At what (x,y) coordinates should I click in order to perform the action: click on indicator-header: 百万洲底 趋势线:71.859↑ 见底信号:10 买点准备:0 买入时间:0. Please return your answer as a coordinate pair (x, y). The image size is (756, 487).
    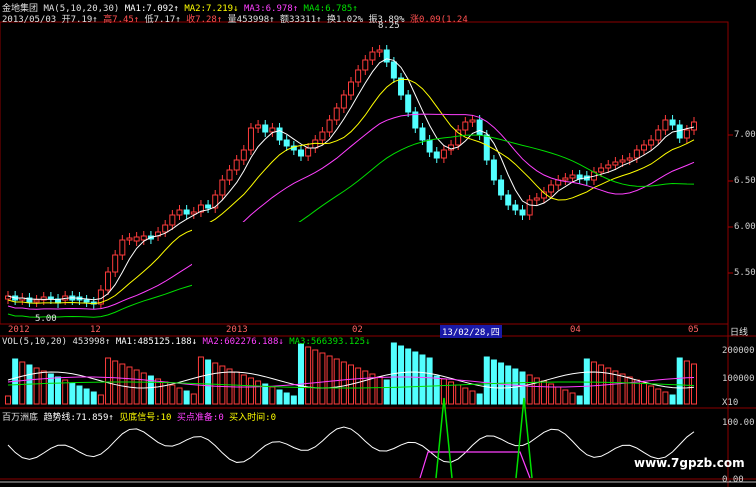
    Looking at the image, I should click on (139, 416).